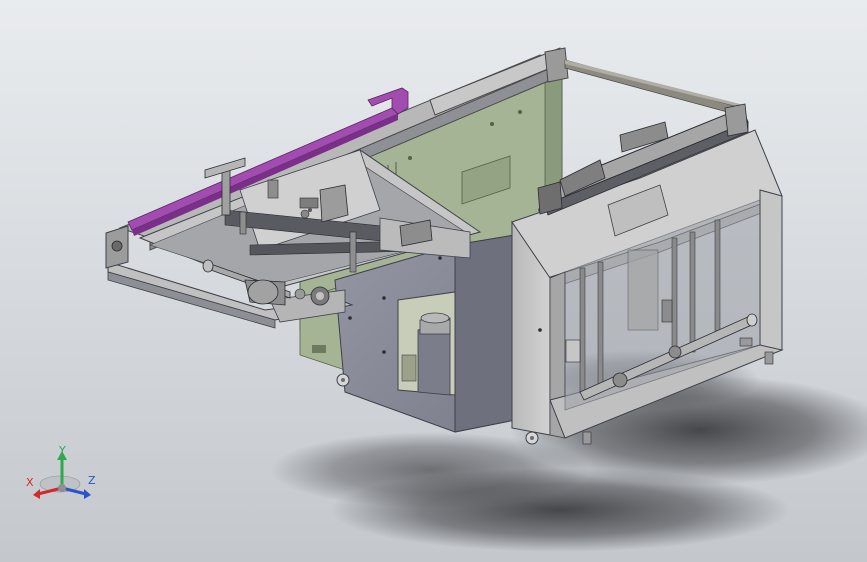  I want to click on triad-z-label: Z, so click(92, 480).